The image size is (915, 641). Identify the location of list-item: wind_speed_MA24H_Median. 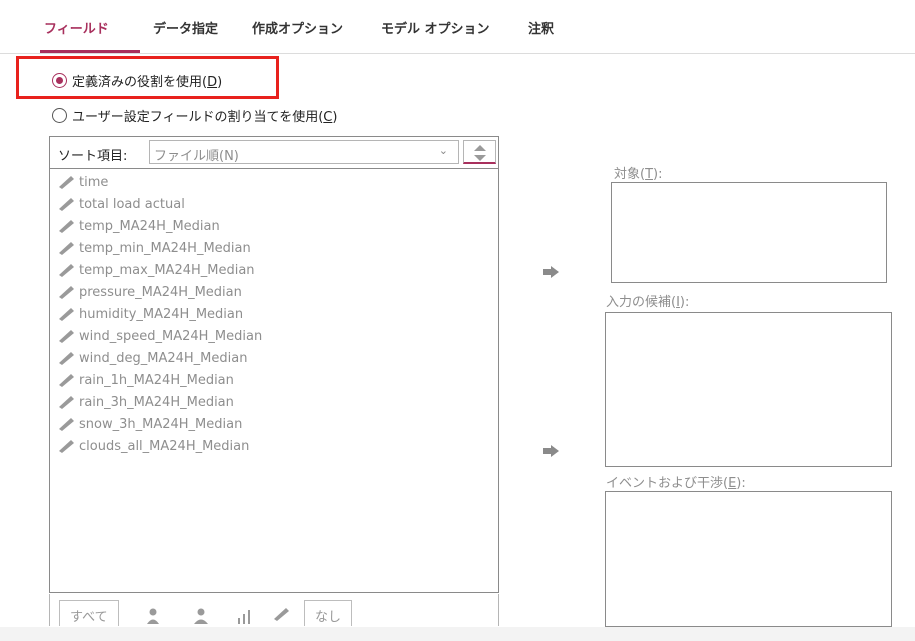
(159, 336).